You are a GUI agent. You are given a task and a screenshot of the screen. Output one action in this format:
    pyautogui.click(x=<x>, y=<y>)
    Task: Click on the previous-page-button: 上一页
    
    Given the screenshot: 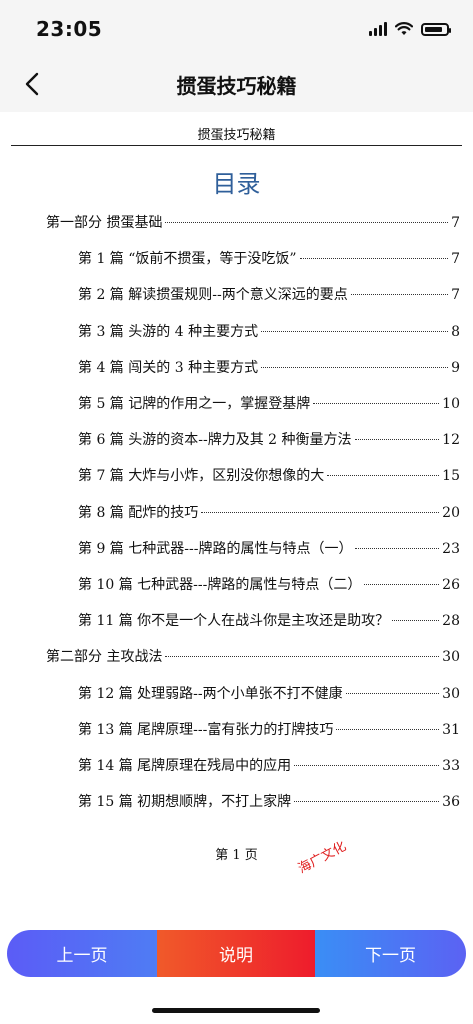 What is the action you would take?
    pyautogui.click(x=82, y=953)
    